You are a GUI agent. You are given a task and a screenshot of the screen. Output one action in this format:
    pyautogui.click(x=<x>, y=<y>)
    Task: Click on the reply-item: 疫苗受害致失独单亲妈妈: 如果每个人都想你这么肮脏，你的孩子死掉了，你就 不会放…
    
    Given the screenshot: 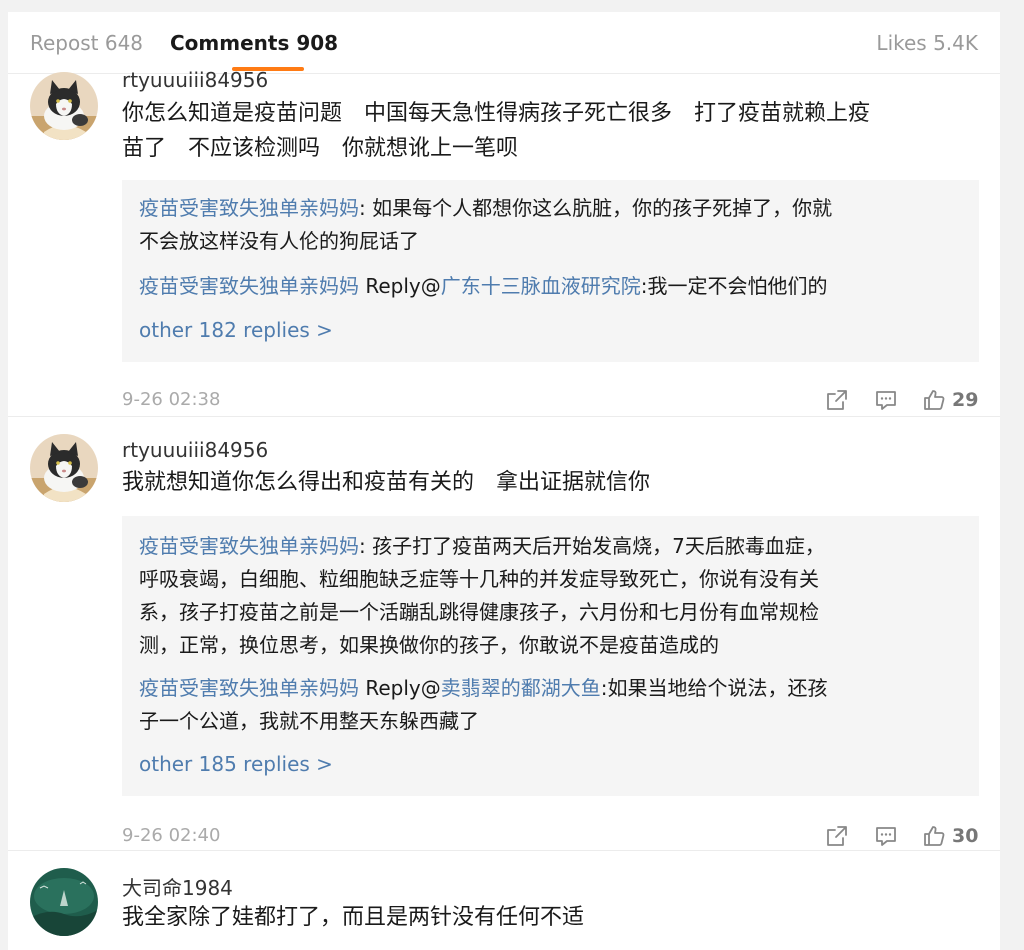 What is the action you would take?
    pyautogui.click(x=549, y=225)
    